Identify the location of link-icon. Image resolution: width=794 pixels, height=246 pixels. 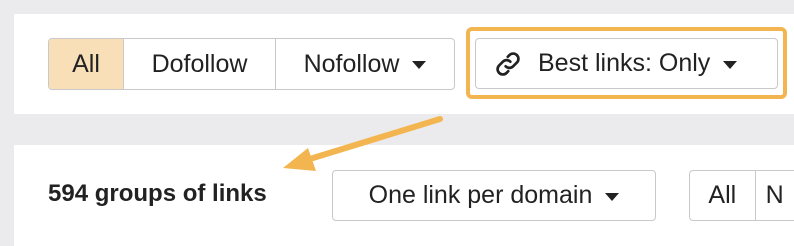
(508, 63).